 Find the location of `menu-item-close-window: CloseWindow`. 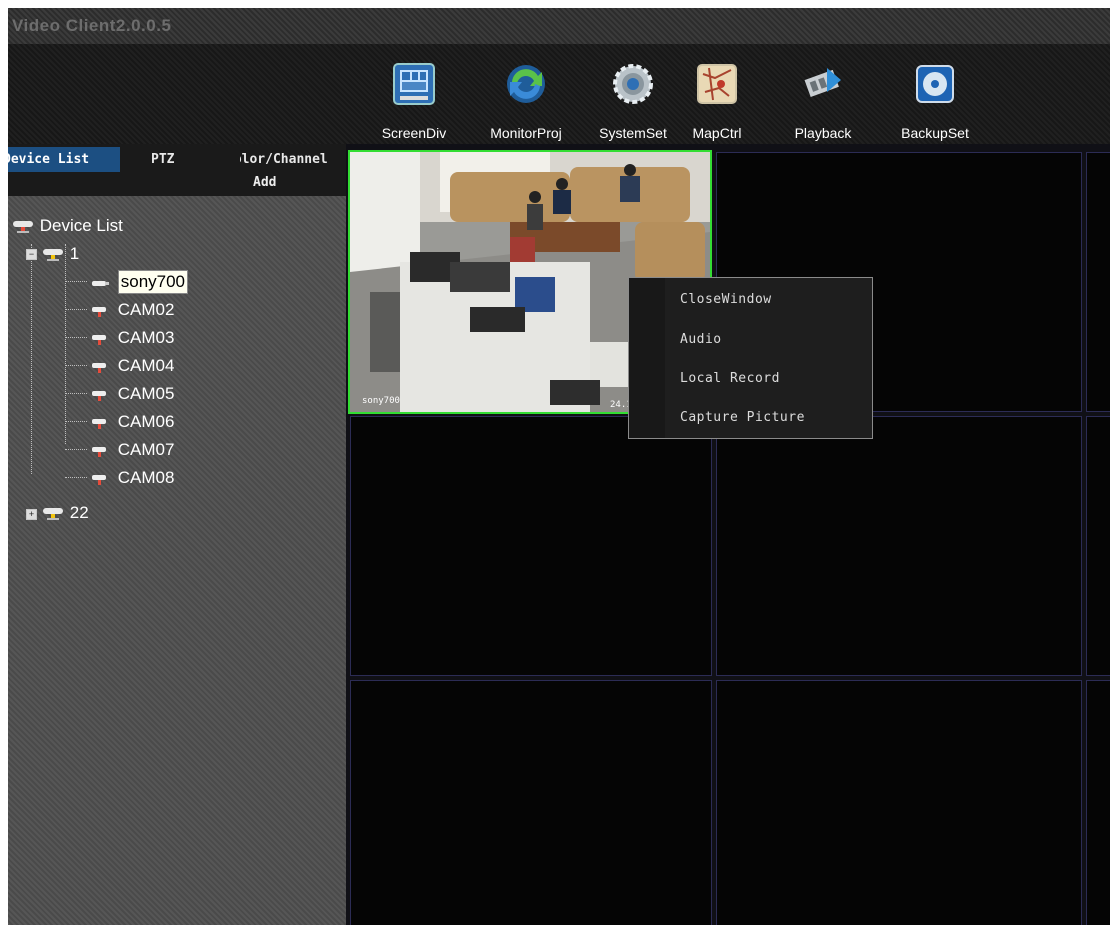

menu-item-close-window: CloseWindow is located at coordinates (726, 300).